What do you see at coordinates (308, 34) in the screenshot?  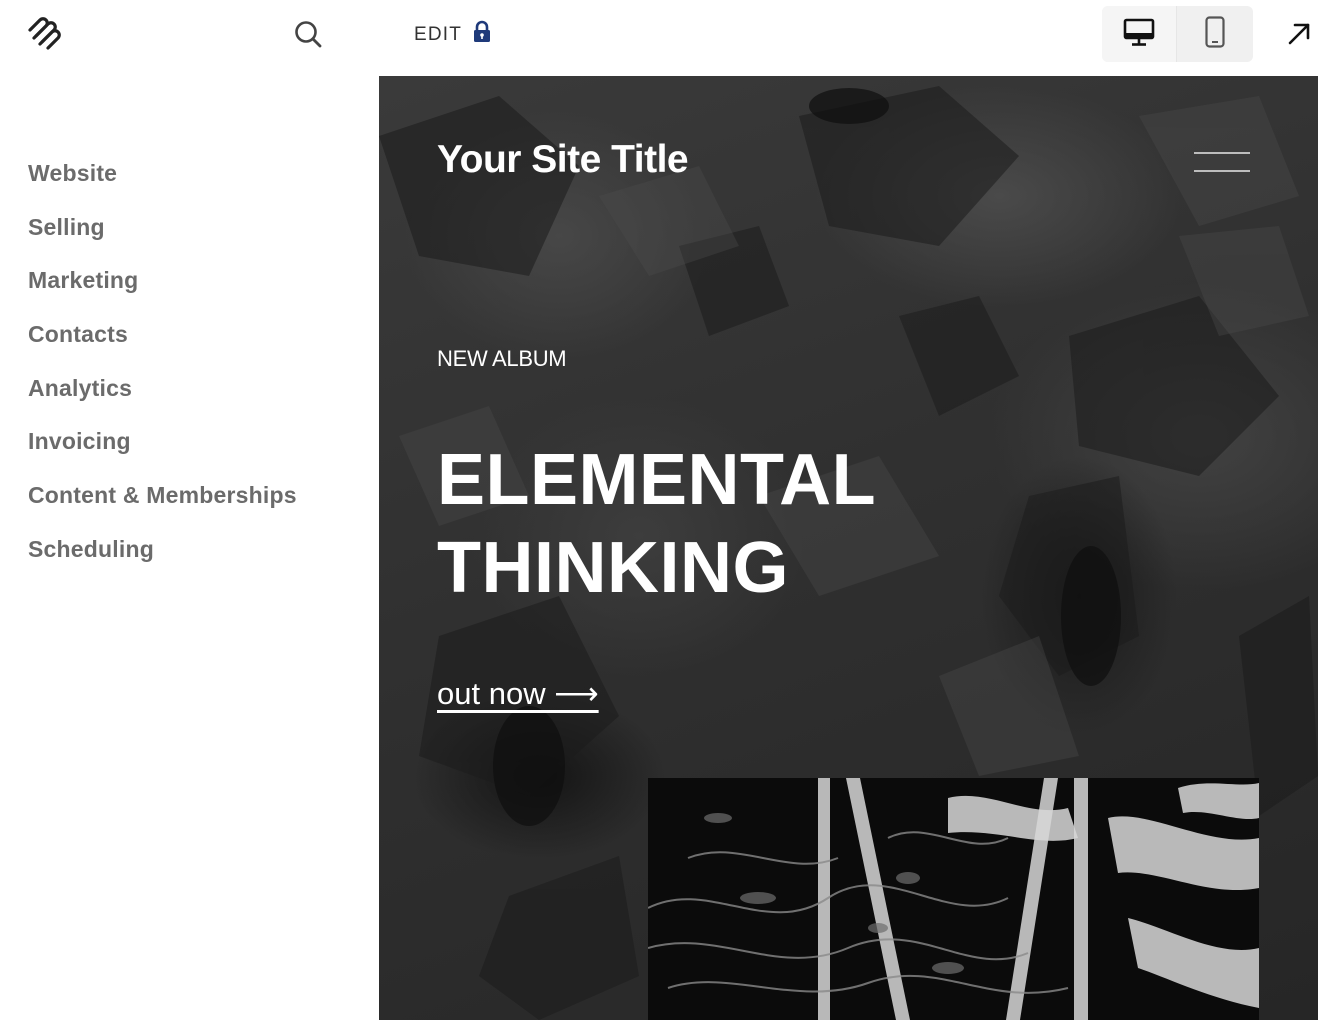 I see `search-icon` at bounding box center [308, 34].